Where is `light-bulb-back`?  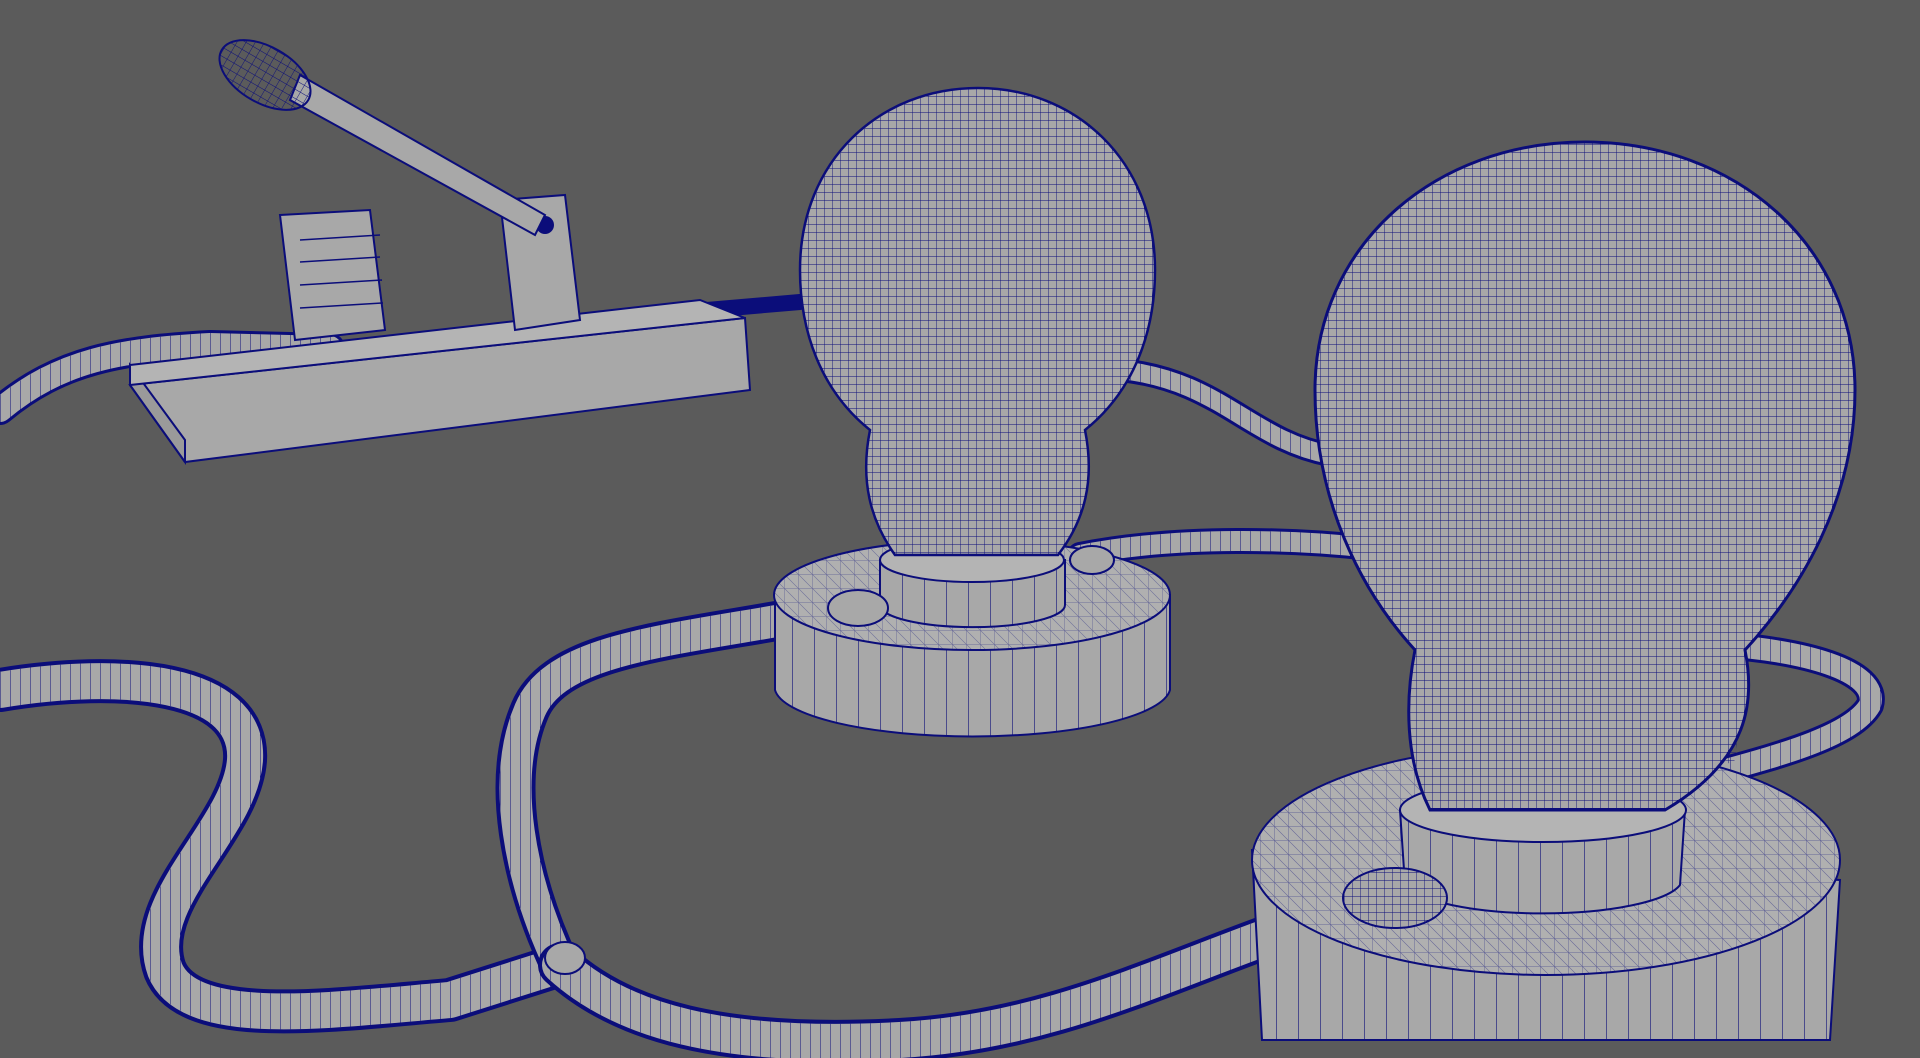
light-bulb-back is located at coordinates (977, 321).